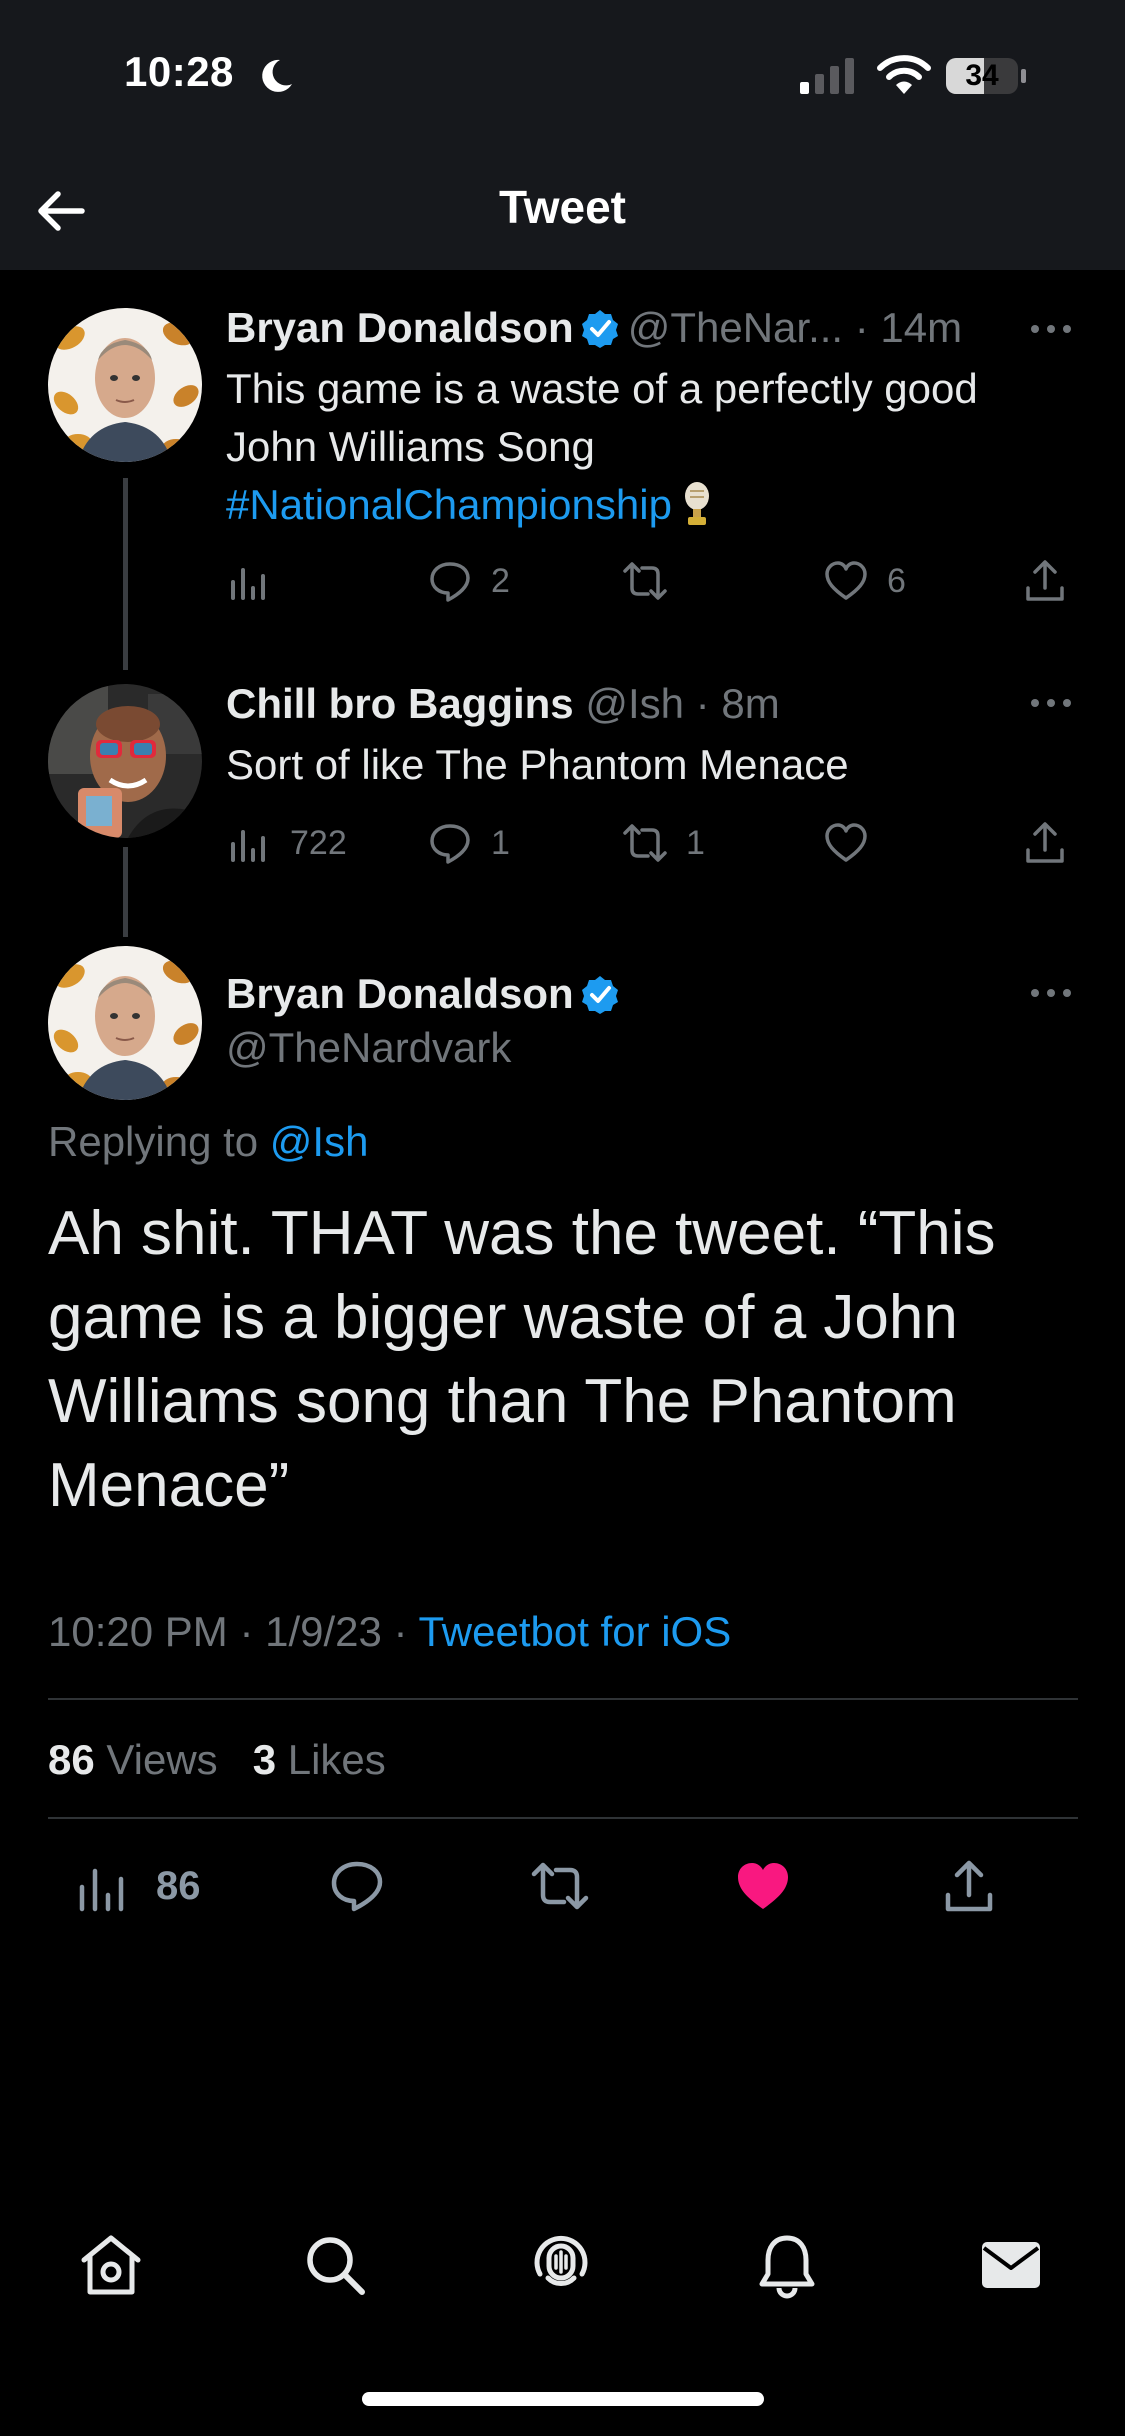 This screenshot has height=2436, width=1125. I want to click on time-date: 10:20 PM · 1/9/23 ·, so click(233, 1631).